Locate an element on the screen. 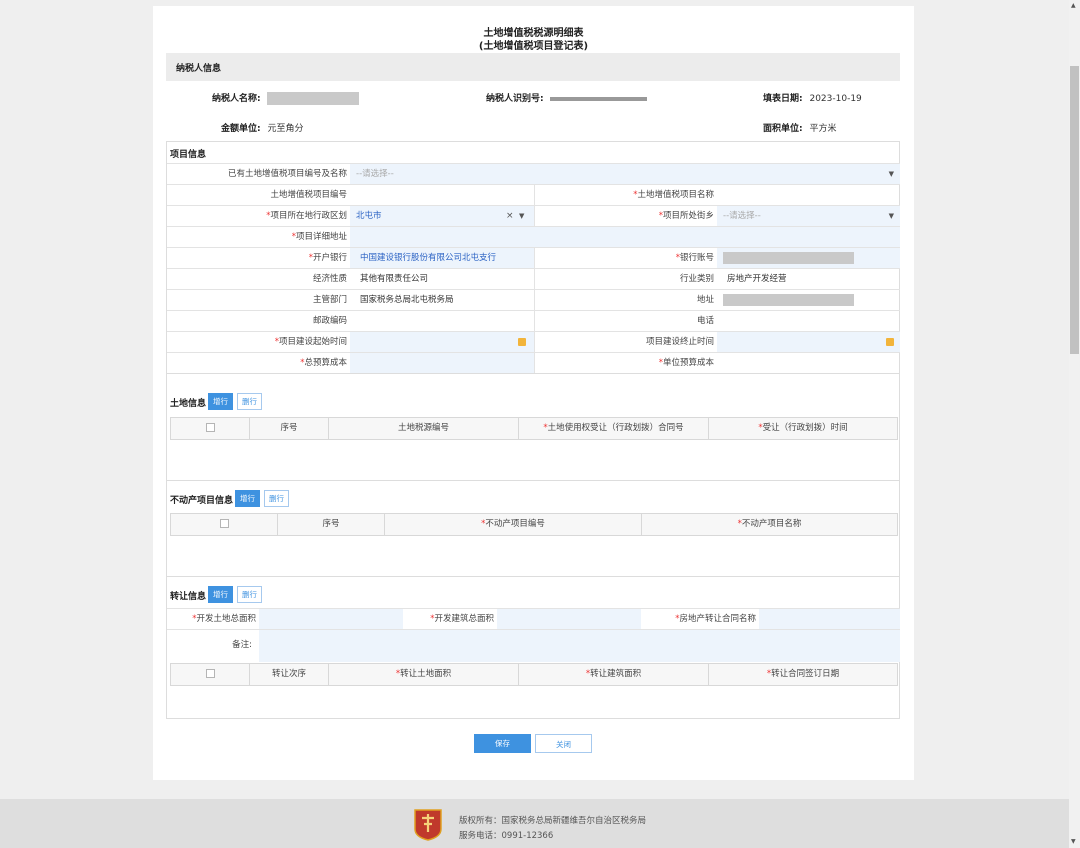 The width and height of the screenshot is (1080, 848). economy-value: 其他有限责任公司 is located at coordinates (394, 279).